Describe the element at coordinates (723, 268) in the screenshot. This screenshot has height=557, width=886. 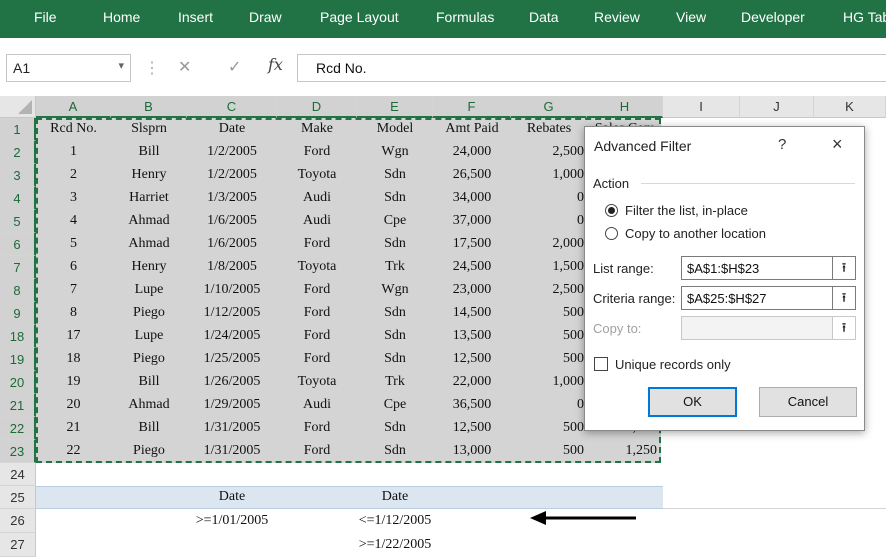
I see `list-range-value: $A$1:$H$23` at that location.